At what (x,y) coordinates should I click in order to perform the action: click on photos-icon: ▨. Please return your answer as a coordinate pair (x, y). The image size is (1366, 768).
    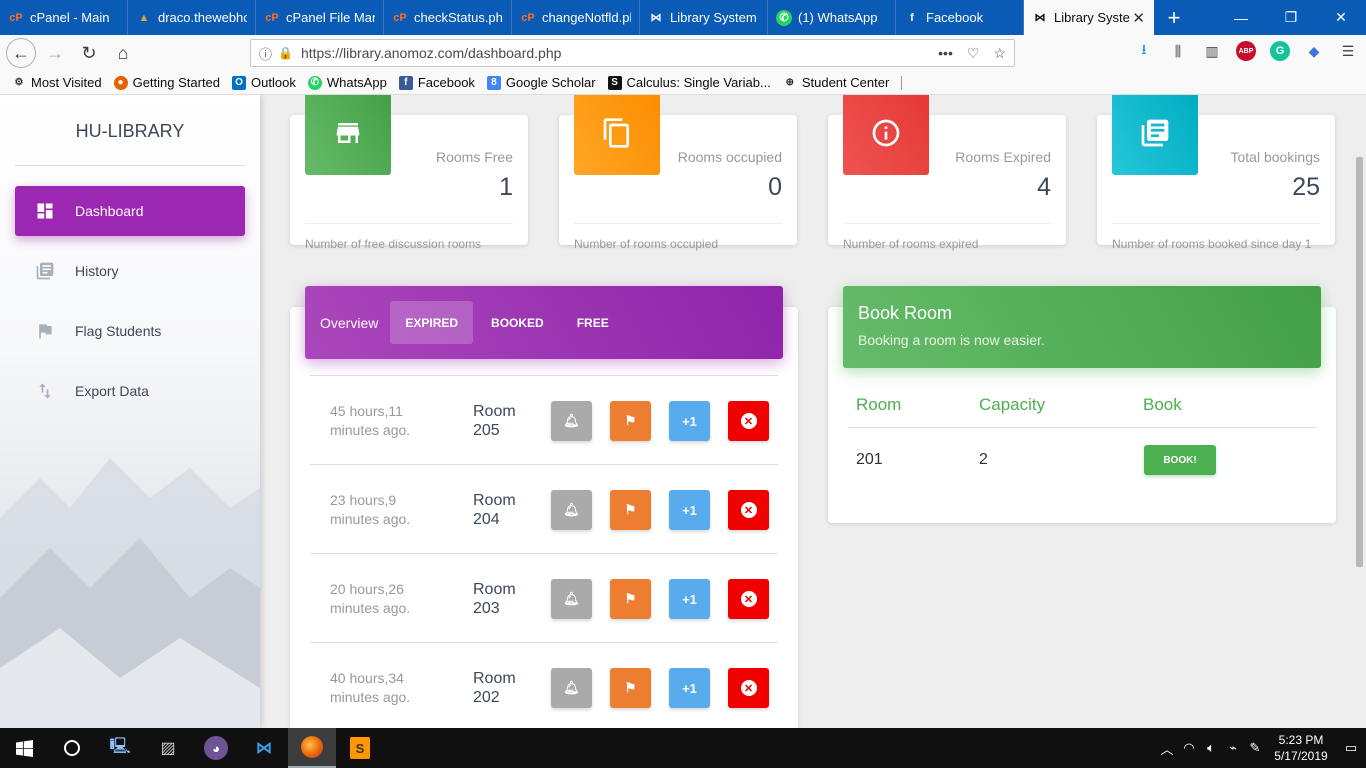
    Looking at the image, I should click on (168, 748).